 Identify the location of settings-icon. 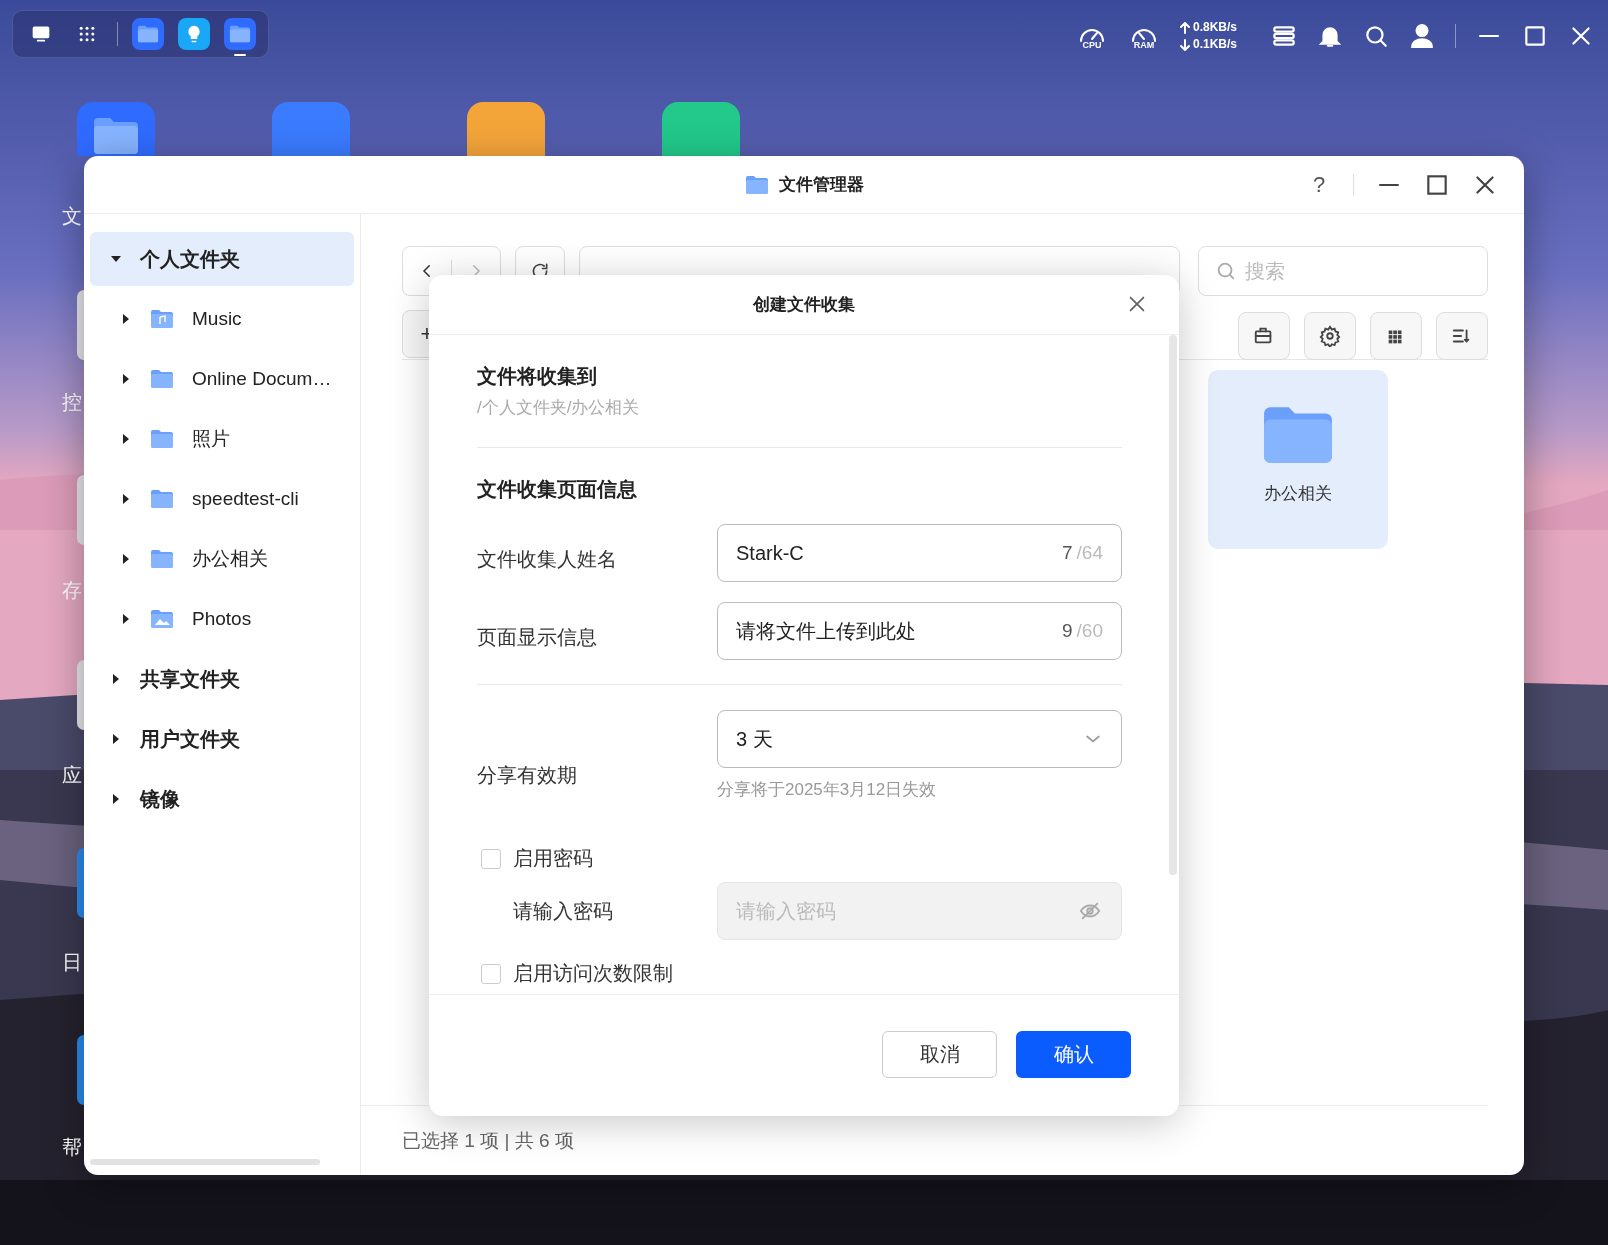
(1330, 335).